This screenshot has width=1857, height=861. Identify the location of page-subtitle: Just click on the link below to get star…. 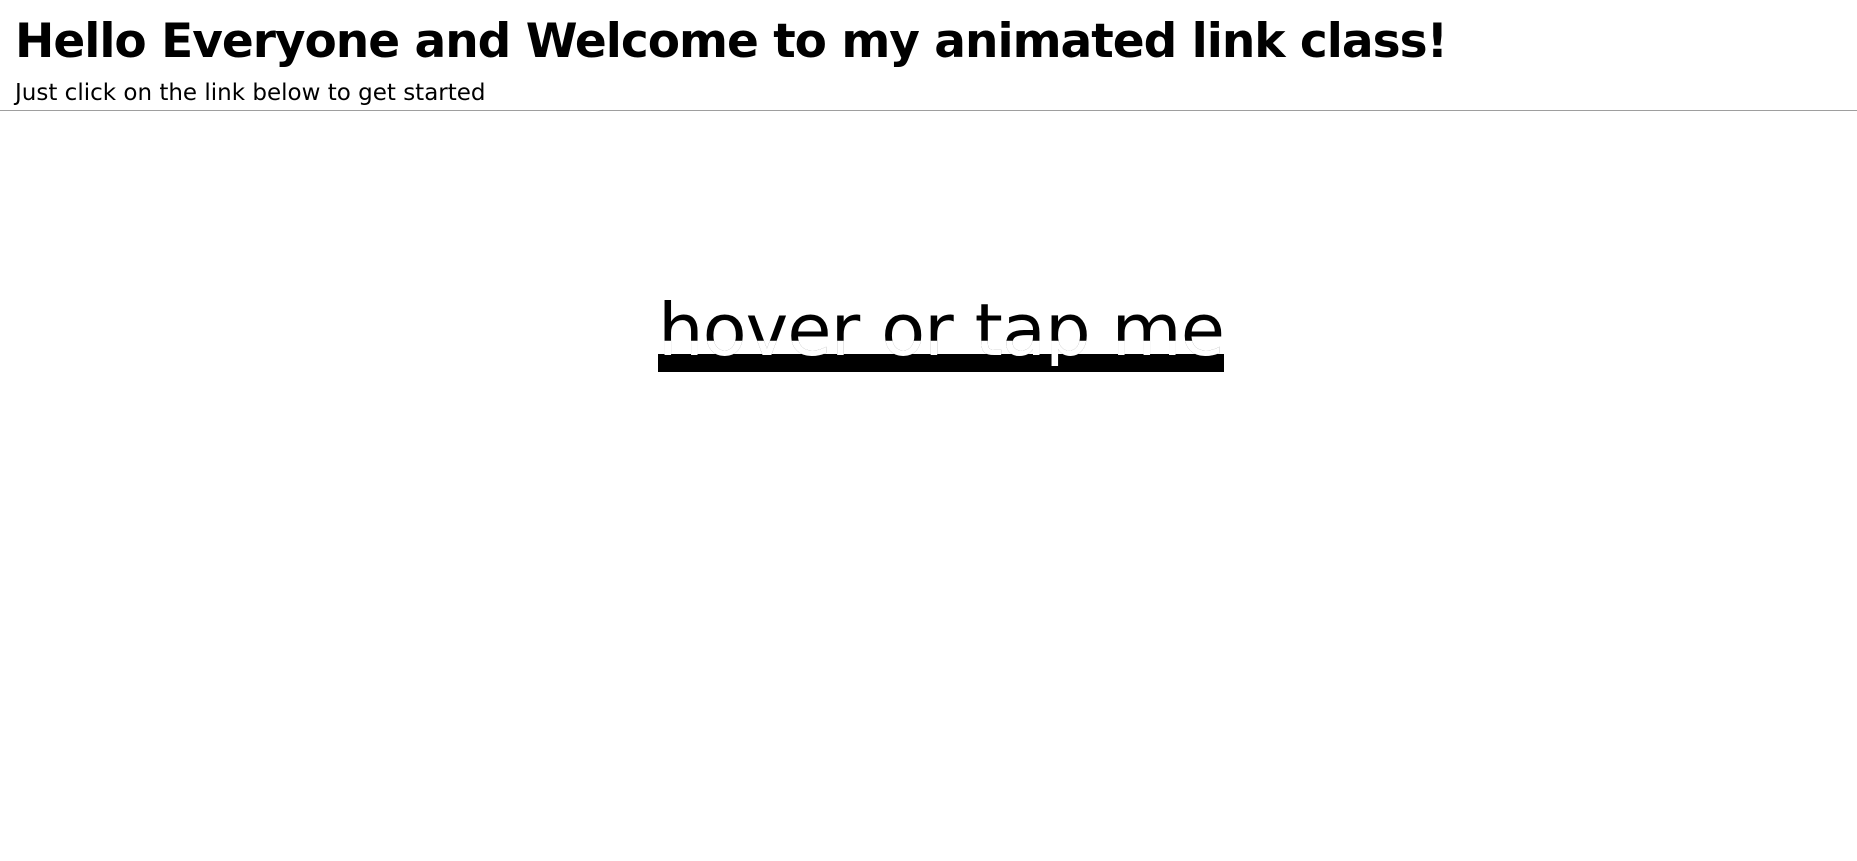
(250, 93).